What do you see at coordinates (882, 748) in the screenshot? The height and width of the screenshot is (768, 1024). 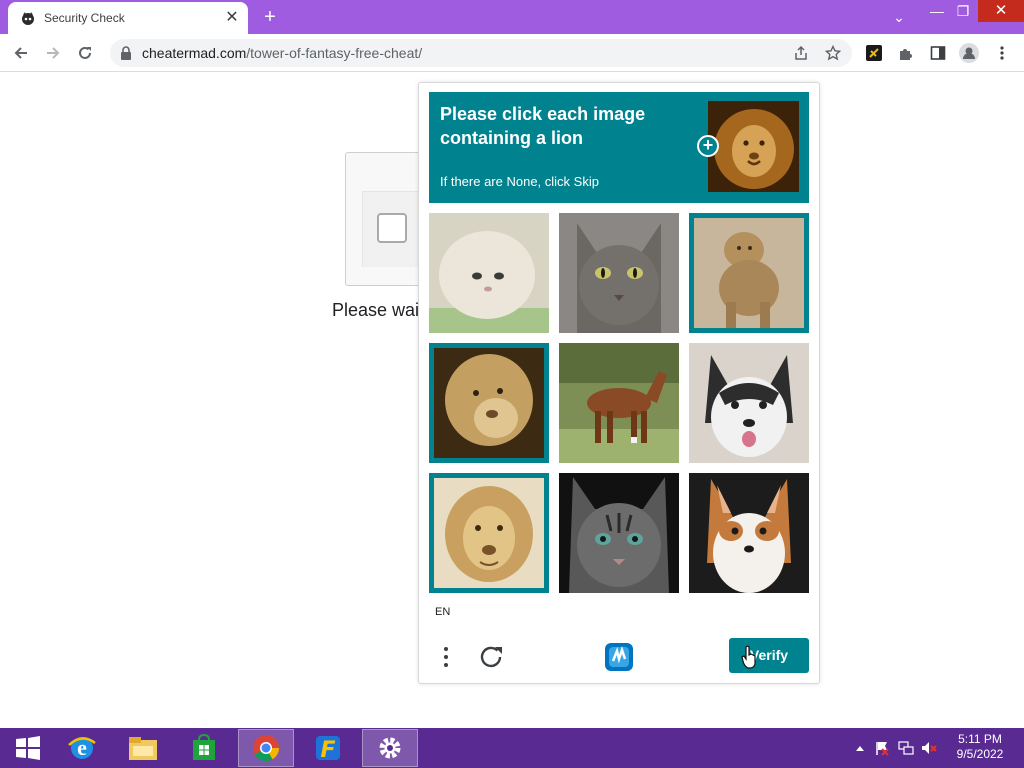 I see `flag-icon` at bounding box center [882, 748].